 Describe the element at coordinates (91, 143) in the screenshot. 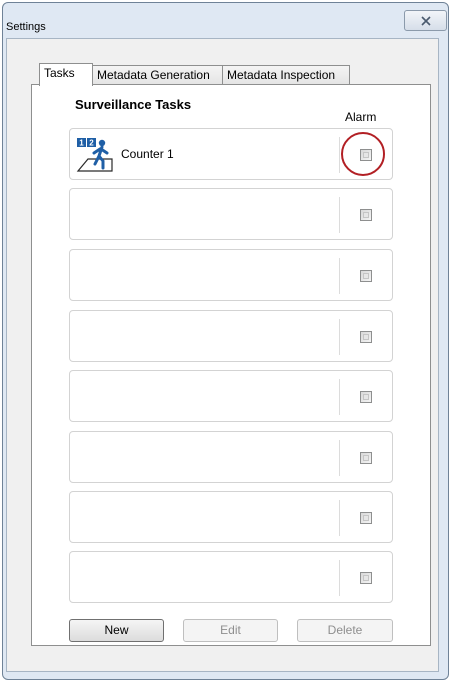

I see `svg-text: 2` at that location.